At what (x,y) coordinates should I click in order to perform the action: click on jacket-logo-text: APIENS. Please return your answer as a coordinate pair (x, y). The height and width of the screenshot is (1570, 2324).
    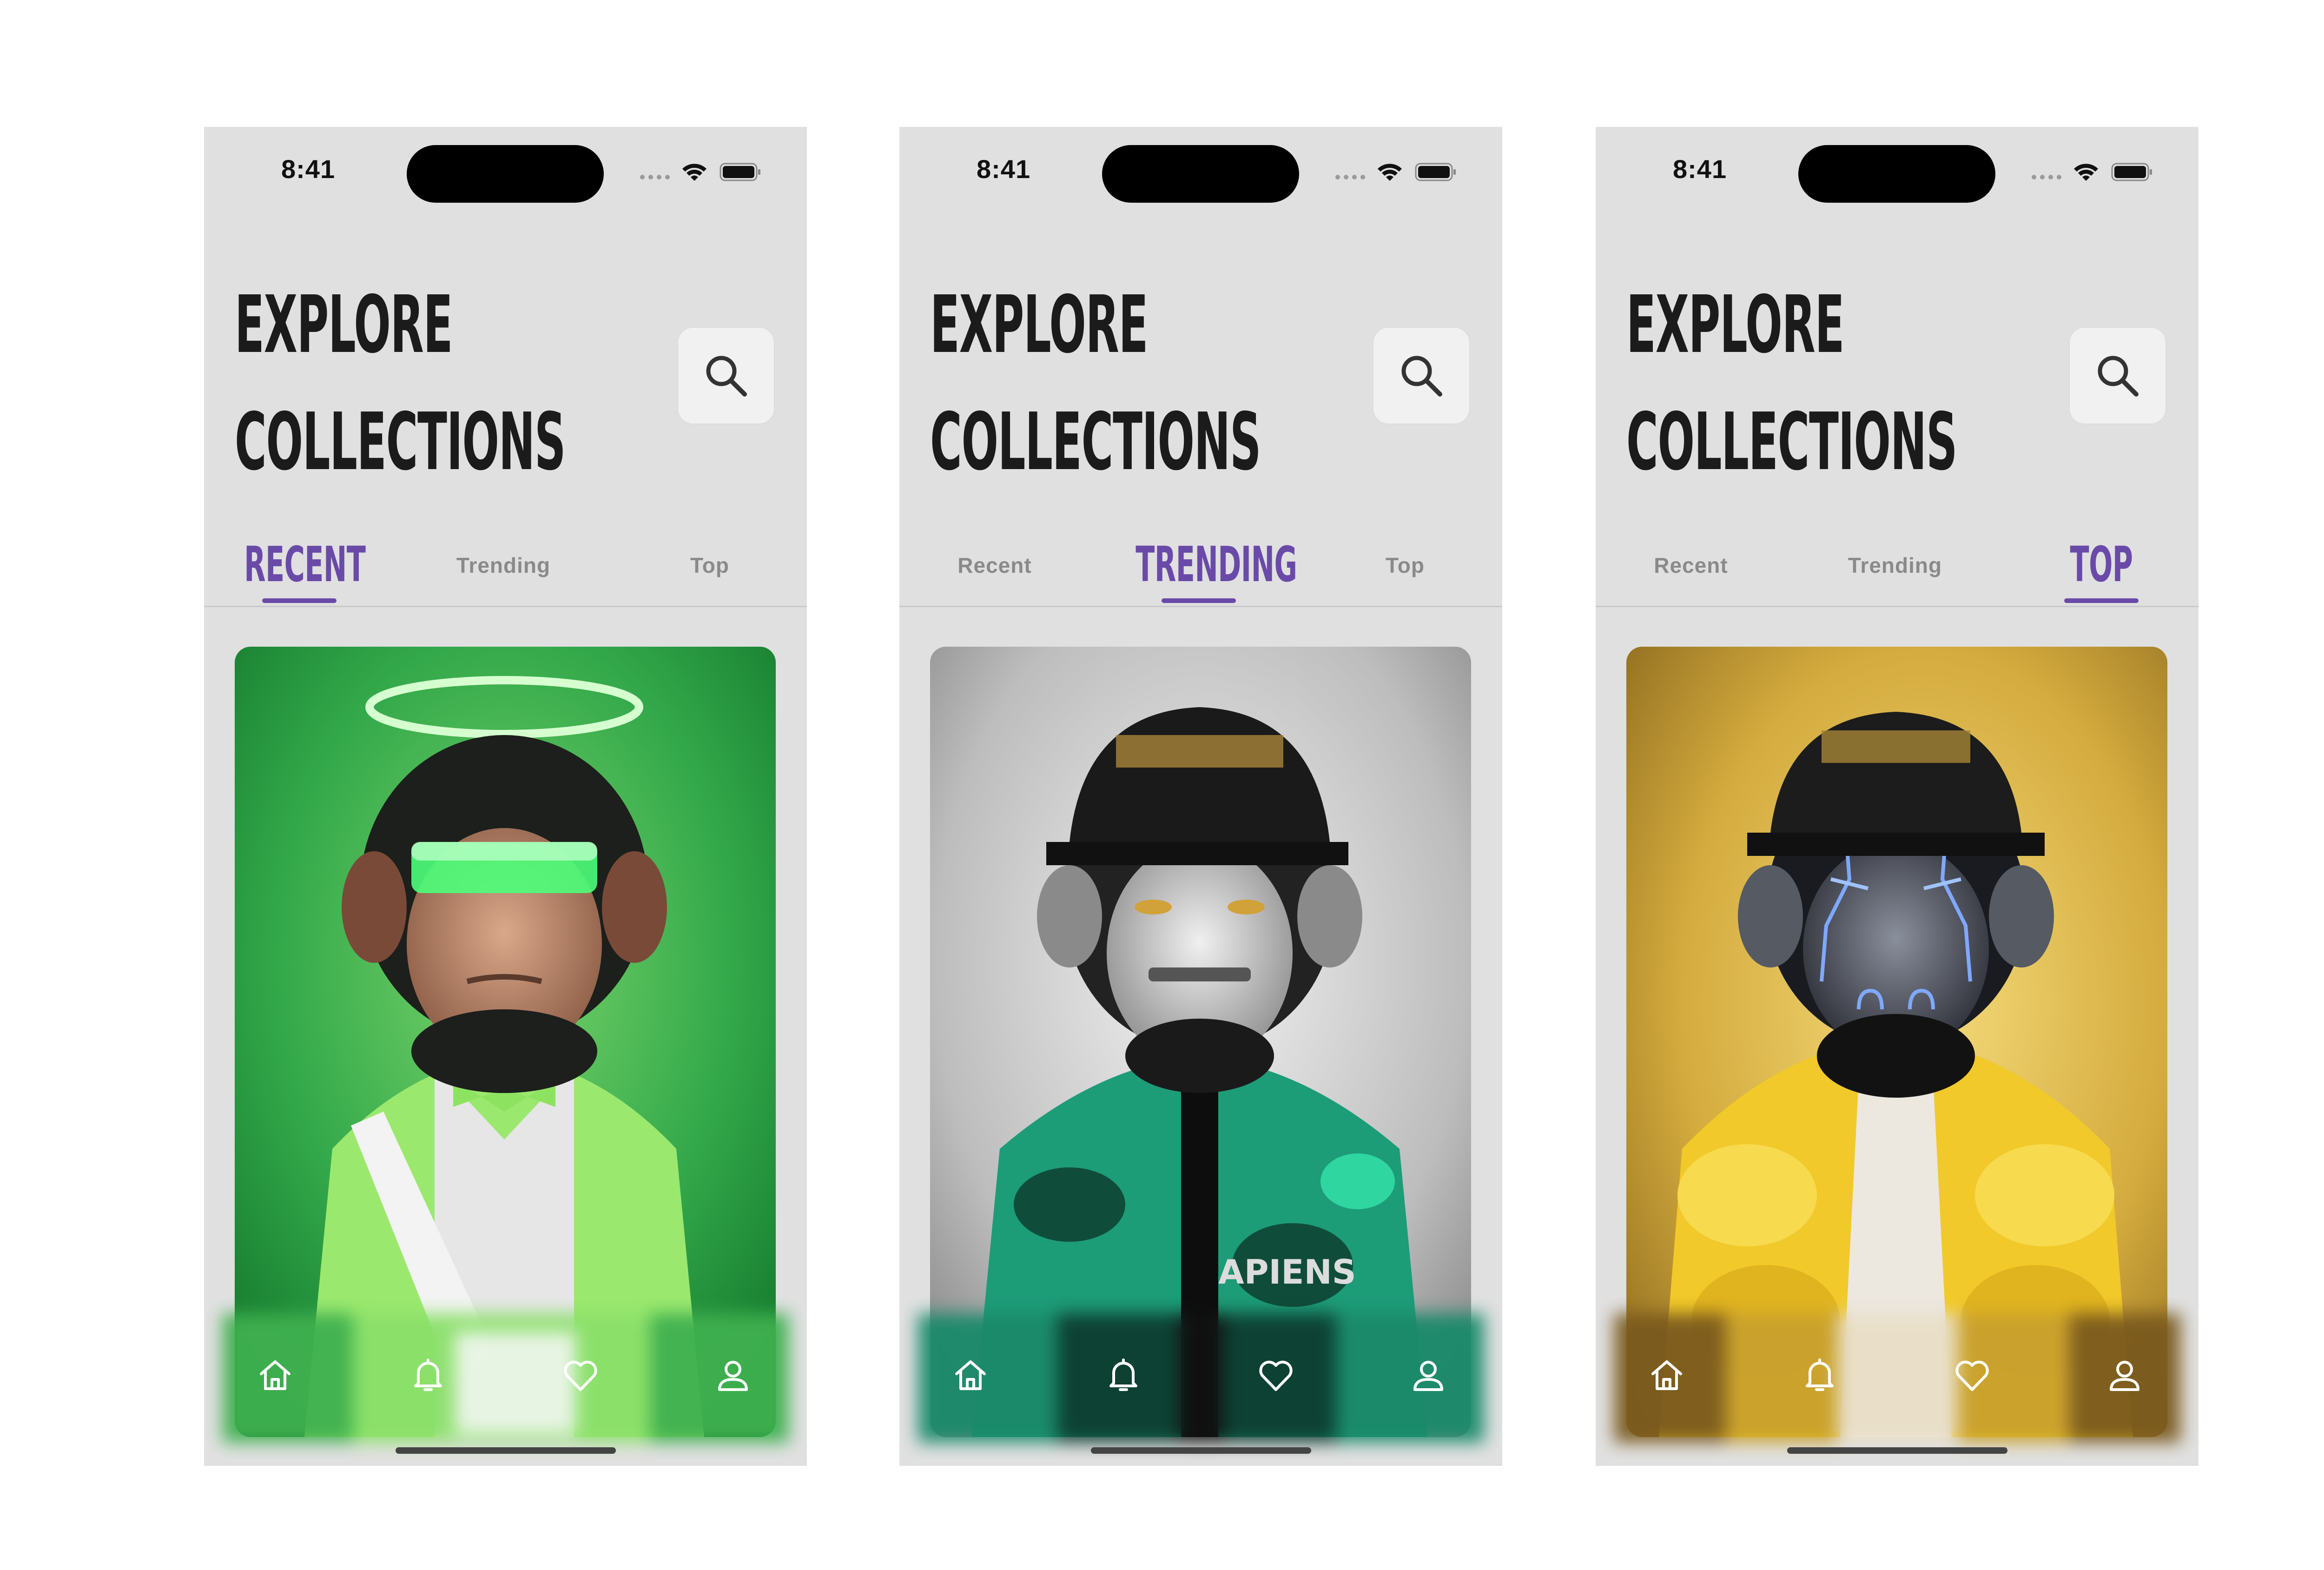
    Looking at the image, I should click on (1287, 1272).